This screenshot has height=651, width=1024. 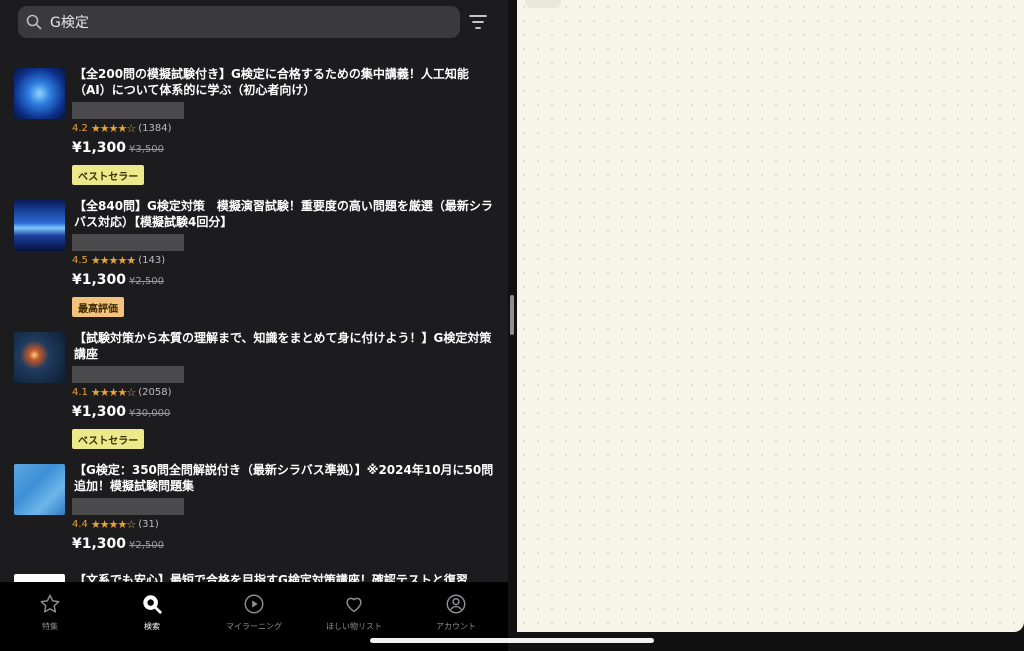 I want to click on tab-my-learning: マイラーニング, so click(x=254, y=612).